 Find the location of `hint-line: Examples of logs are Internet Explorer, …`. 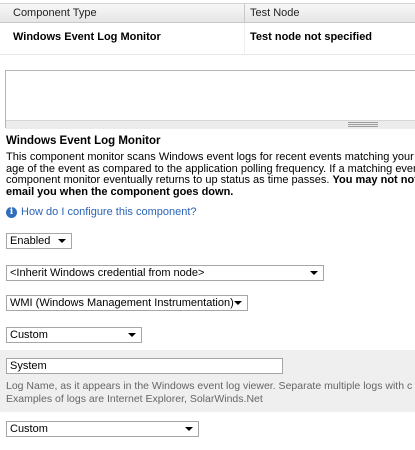

hint-line: Examples of logs are Internet Explorer, … is located at coordinates (134, 398).